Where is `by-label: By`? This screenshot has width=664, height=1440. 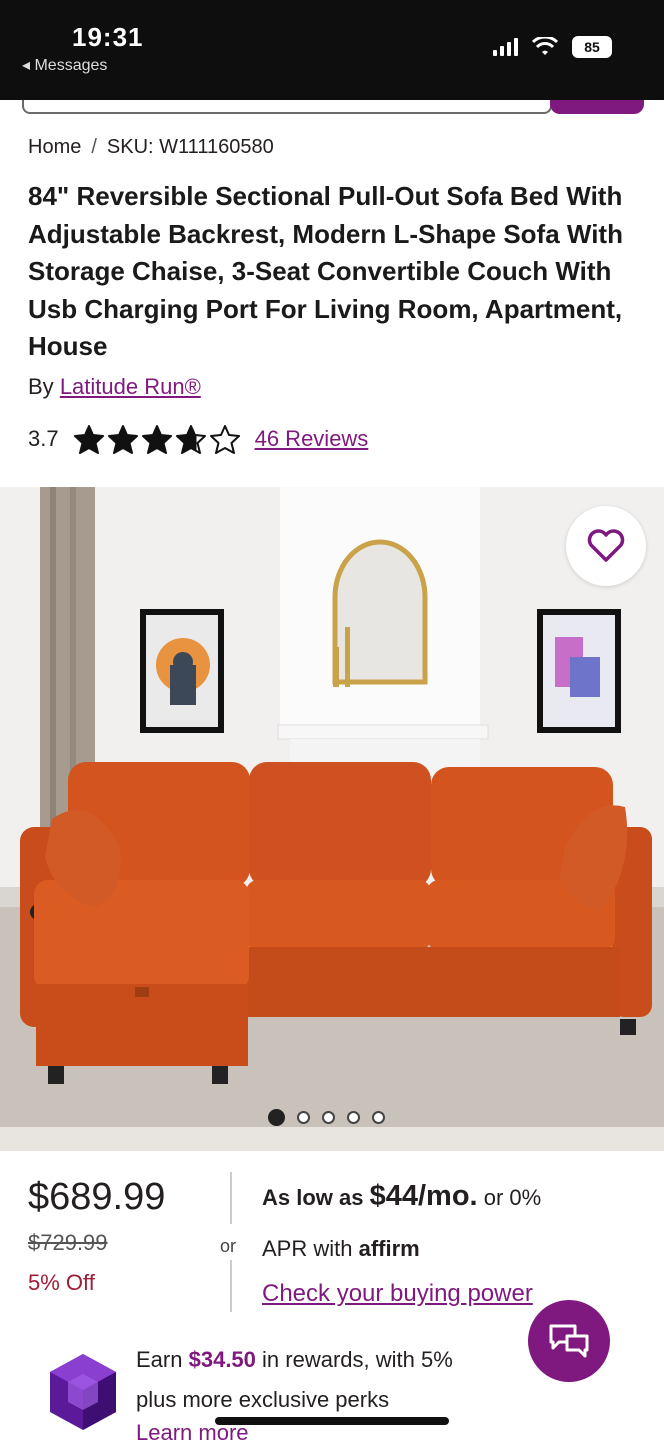
by-label: By is located at coordinates (41, 386).